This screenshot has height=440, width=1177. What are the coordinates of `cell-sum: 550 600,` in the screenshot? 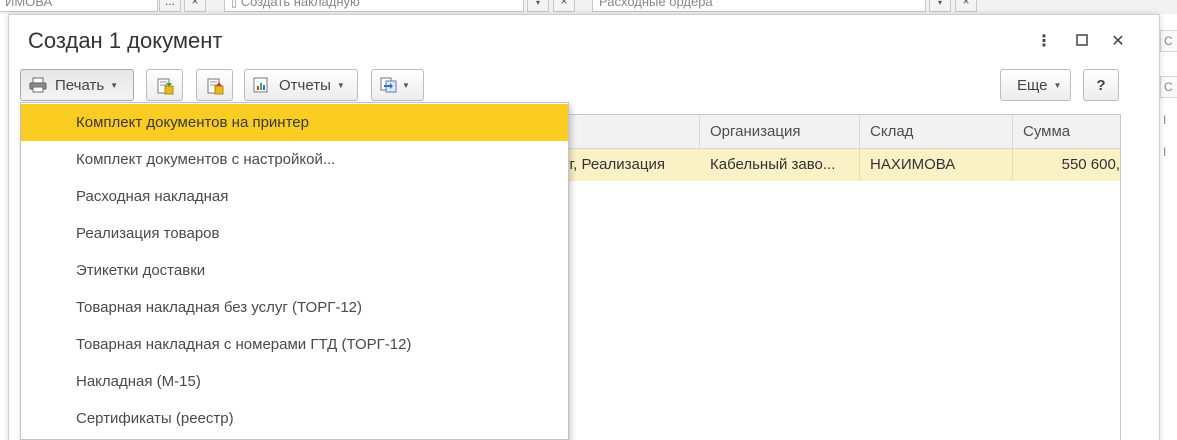 It's located at (1090, 164).